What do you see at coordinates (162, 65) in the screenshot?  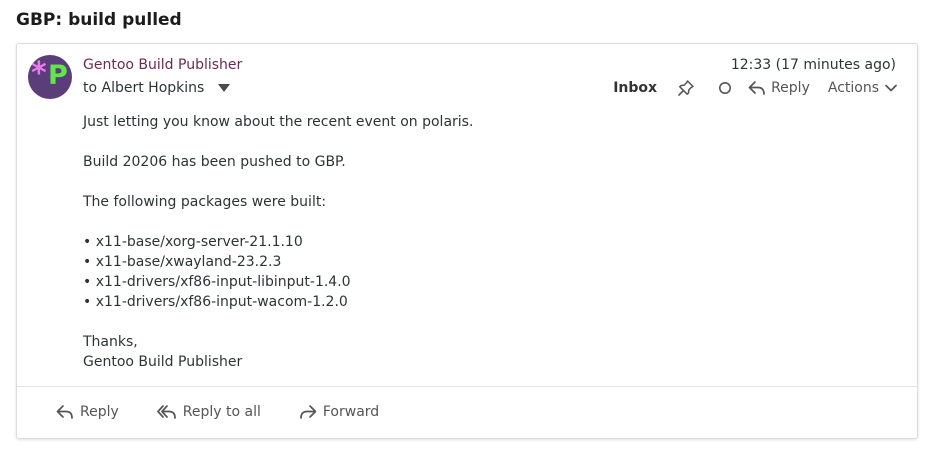 I see `sender-name: Gentoo Build Publisher` at bounding box center [162, 65].